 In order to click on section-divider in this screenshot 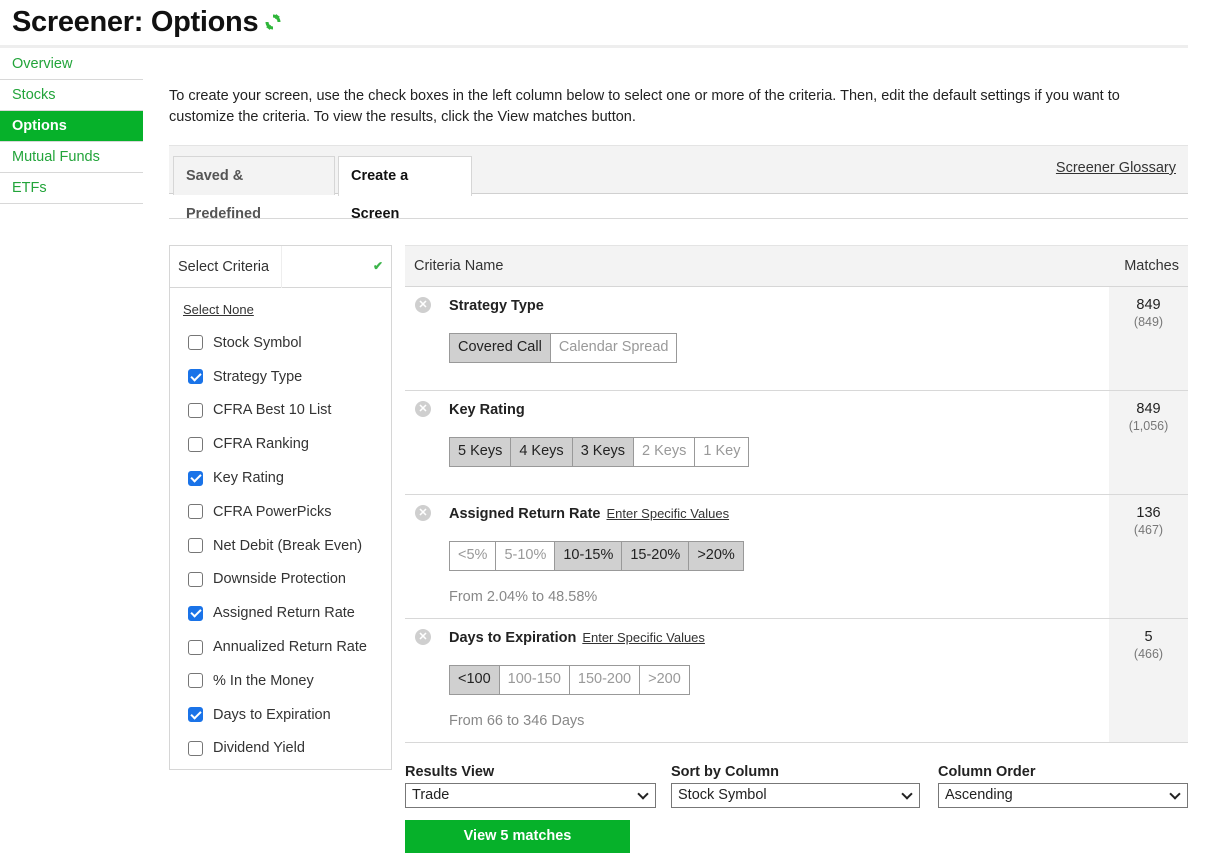, I will do `click(678, 218)`.